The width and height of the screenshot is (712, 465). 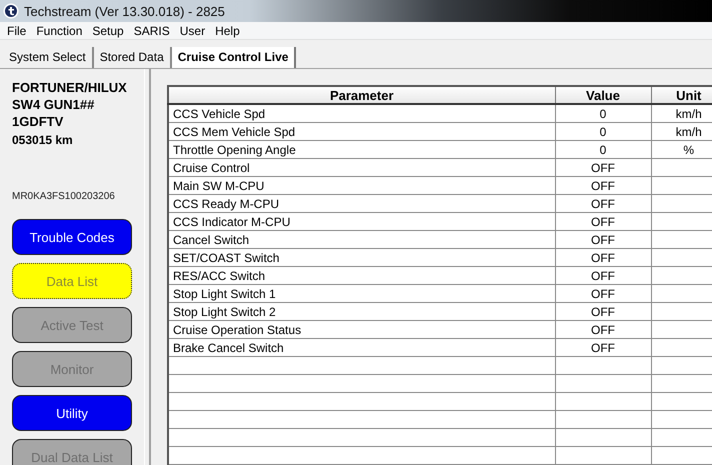 What do you see at coordinates (224, 311) in the screenshot?
I see `table-cell: Stop Light Switch 2` at bounding box center [224, 311].